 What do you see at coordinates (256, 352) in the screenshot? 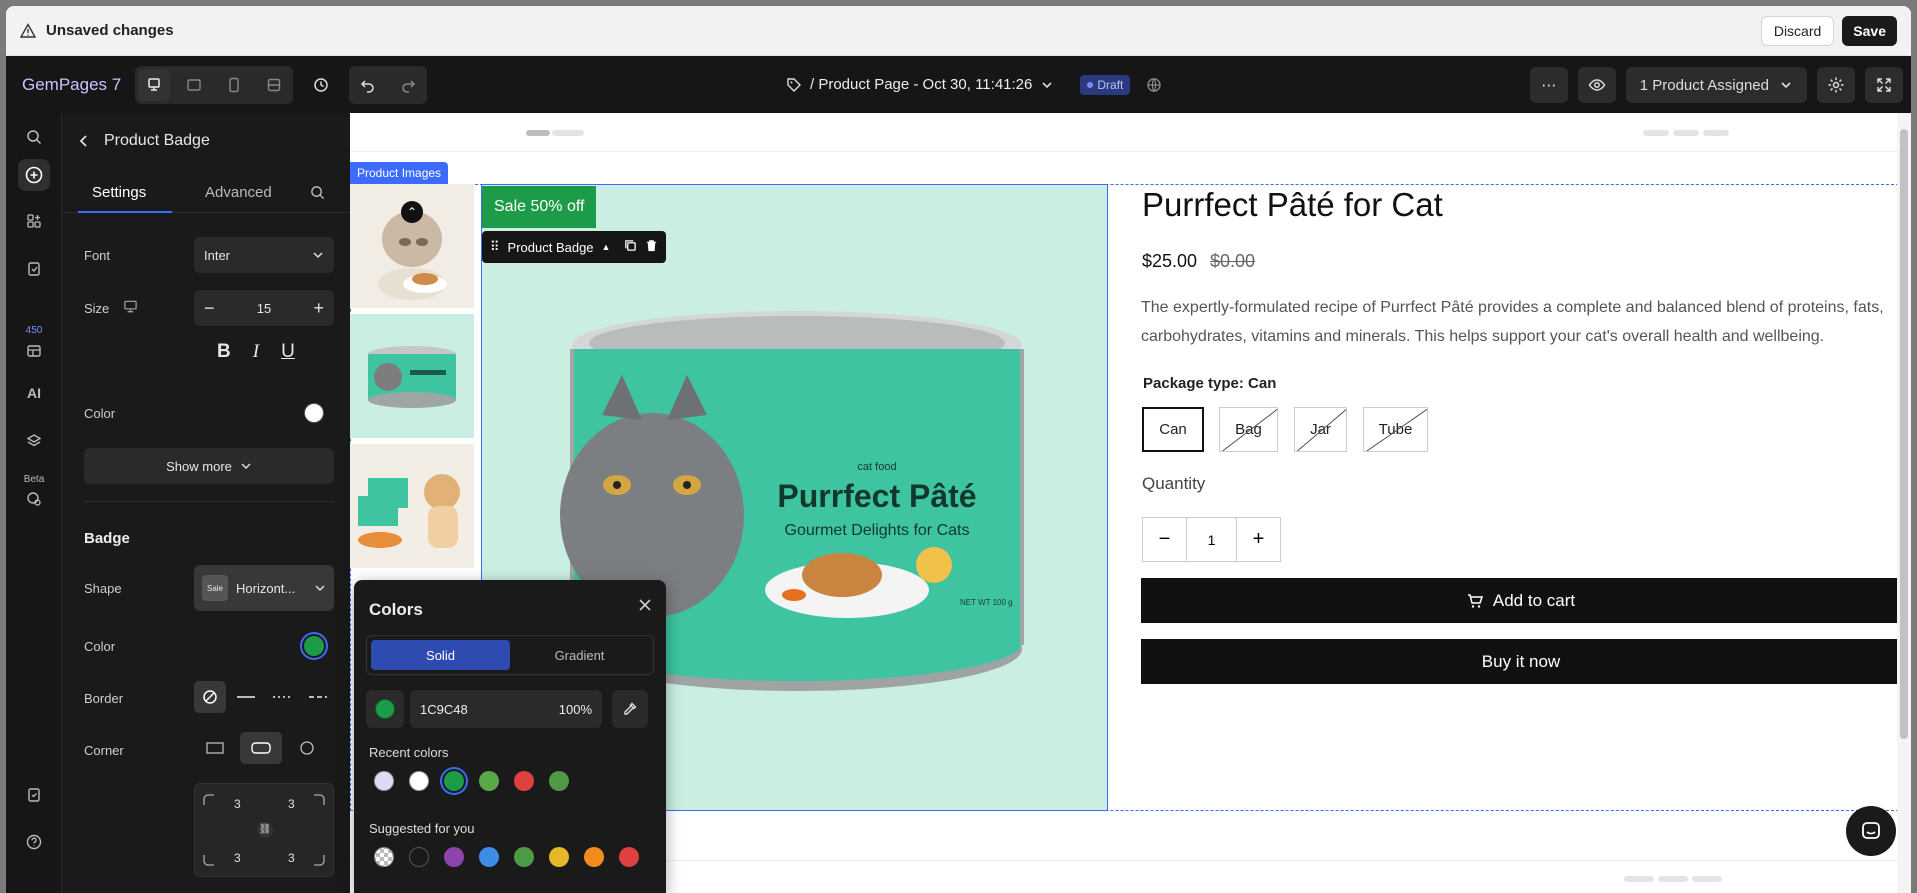
I see `italic-icon: I` at bounding box center [256, 352].